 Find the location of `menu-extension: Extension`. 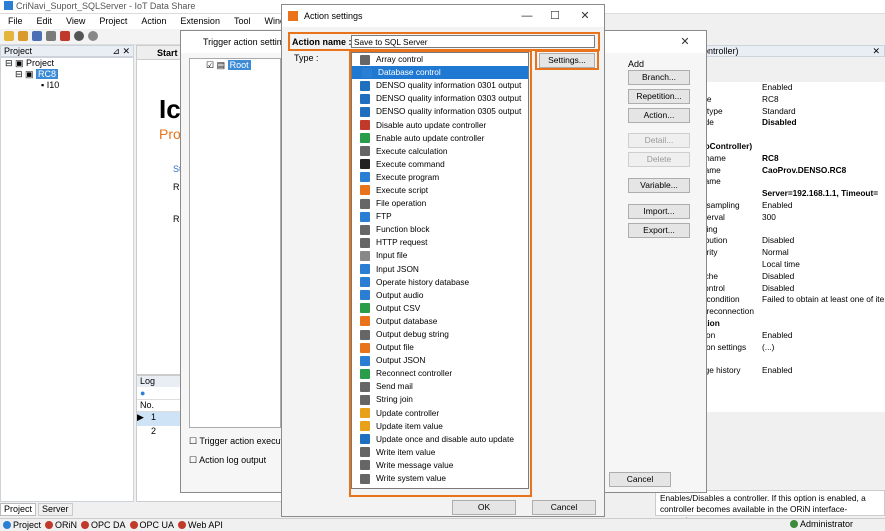

menu-extension: Extension is located at coordinates (200, 21).